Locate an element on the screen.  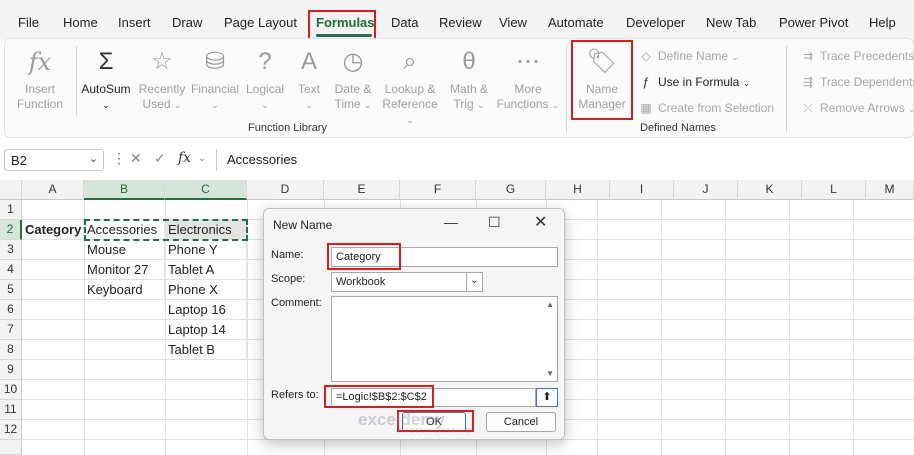
column-header: J is located at coordinates (706, 190).